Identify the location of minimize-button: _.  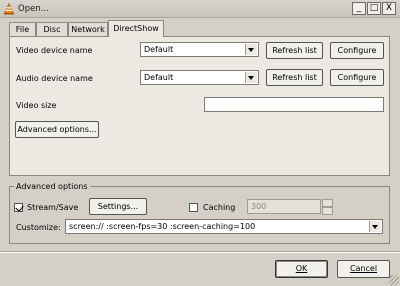
(359, 8).